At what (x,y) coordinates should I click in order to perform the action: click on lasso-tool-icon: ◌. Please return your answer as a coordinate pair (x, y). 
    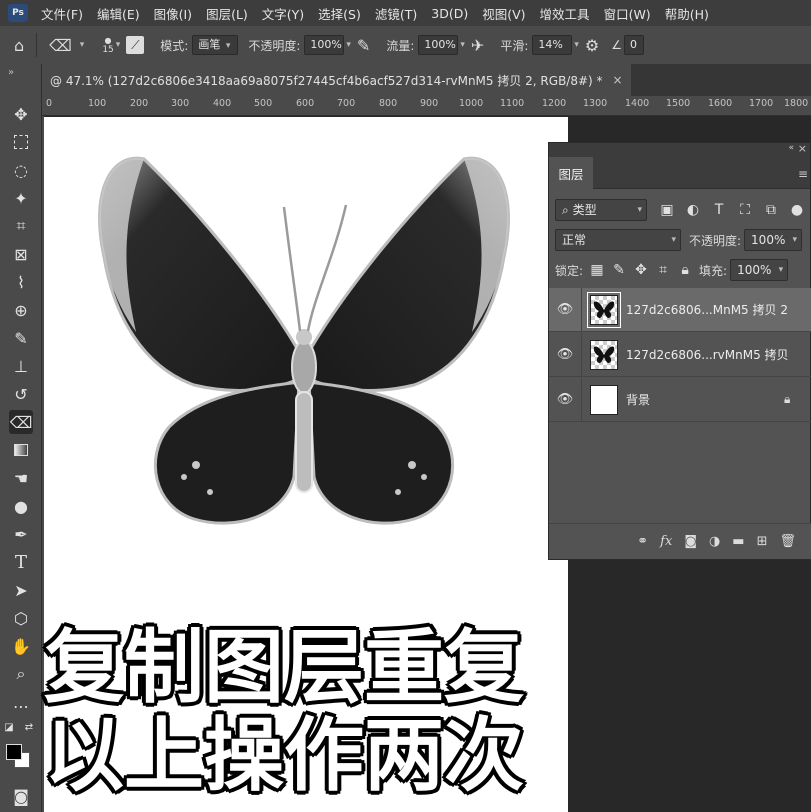
    Looking at the image, I should click on (21, 170).